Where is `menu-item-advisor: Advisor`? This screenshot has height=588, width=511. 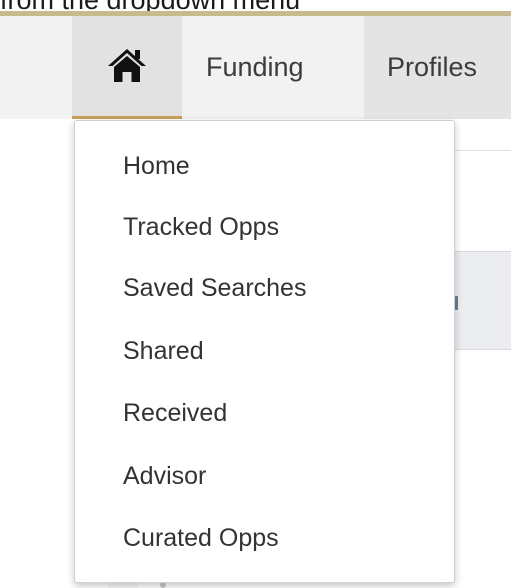
menu-item-advisor: Advisor is located at coordinates (164, 476).